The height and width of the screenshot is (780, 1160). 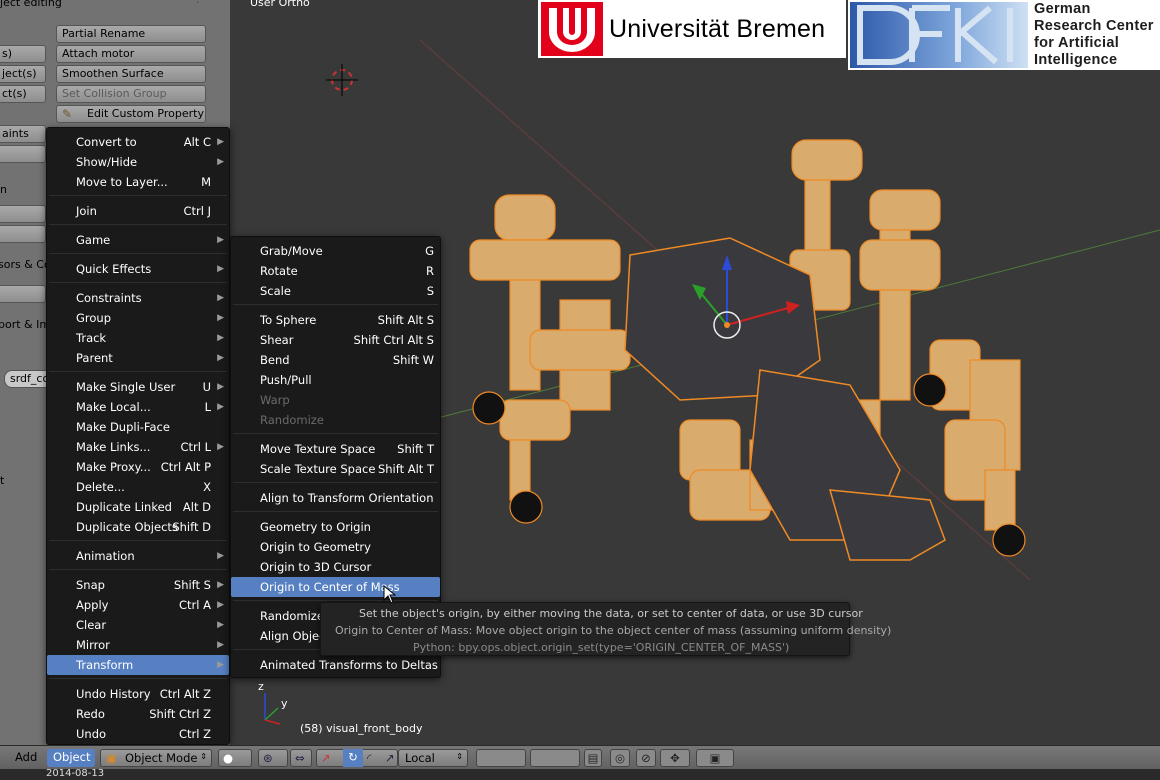 I want to click on menu-item-undo-history: Undo History Ctrl Alt Z, so click(x=138, y=694).